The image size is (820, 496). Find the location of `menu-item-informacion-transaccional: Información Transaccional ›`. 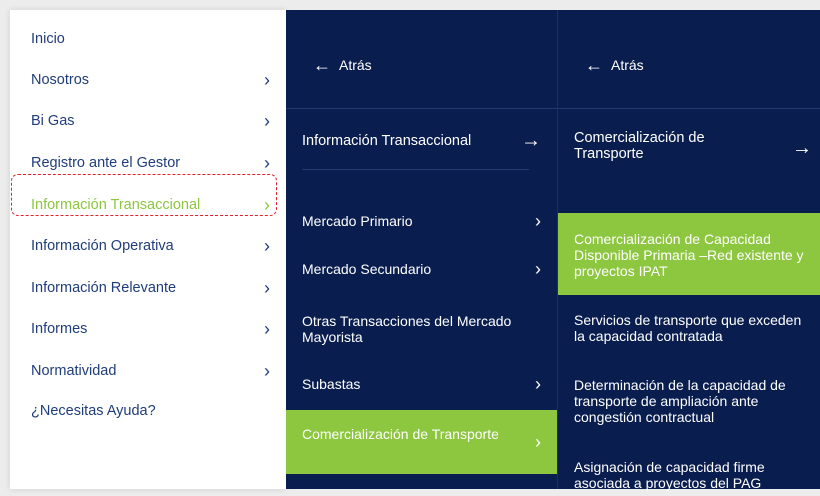

menu-item-informacion-transaccional: Información Transaccional › is located at coordinates (148, 204).